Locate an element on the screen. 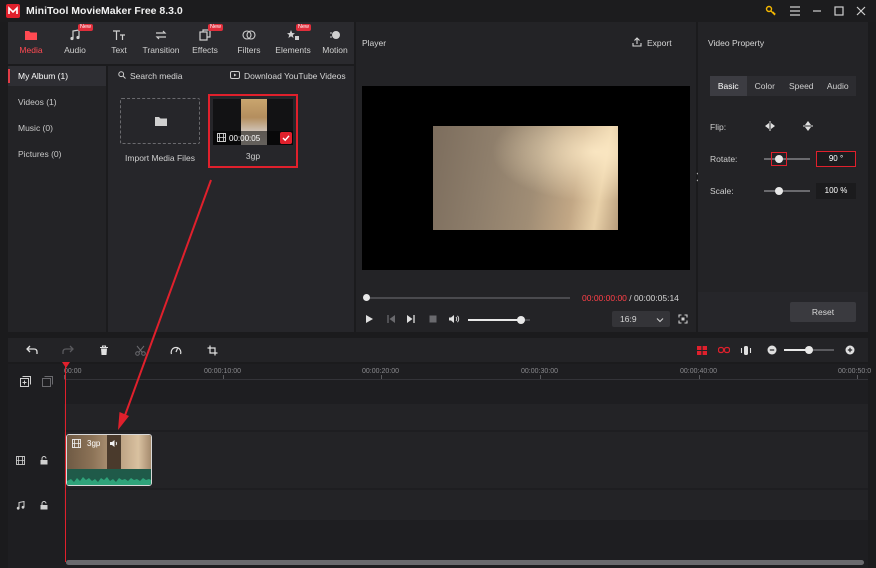 Image resolution: width=876 pixels, height=568 pixels. clip-duration: 00:00:05 is located at coordinates (245, 138).